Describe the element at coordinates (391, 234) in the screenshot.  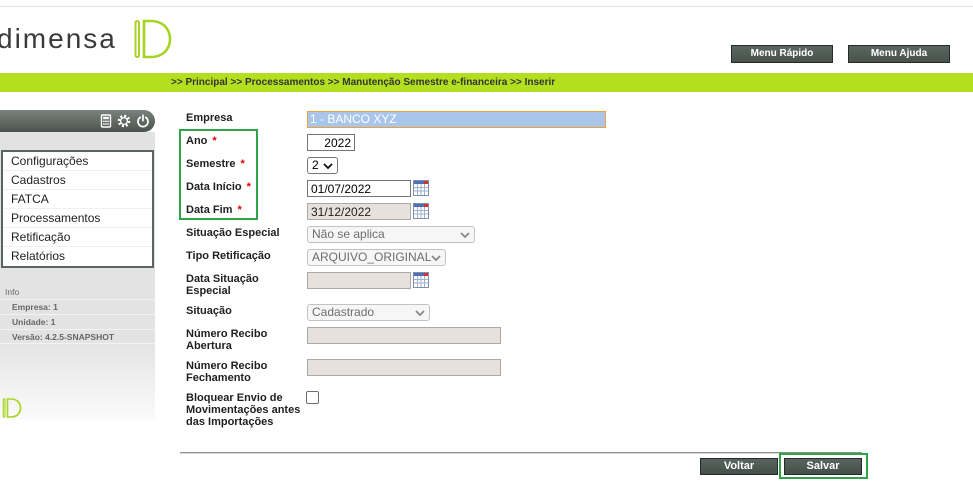
I see `situacao-especial-select: Não se aplica` at that location.